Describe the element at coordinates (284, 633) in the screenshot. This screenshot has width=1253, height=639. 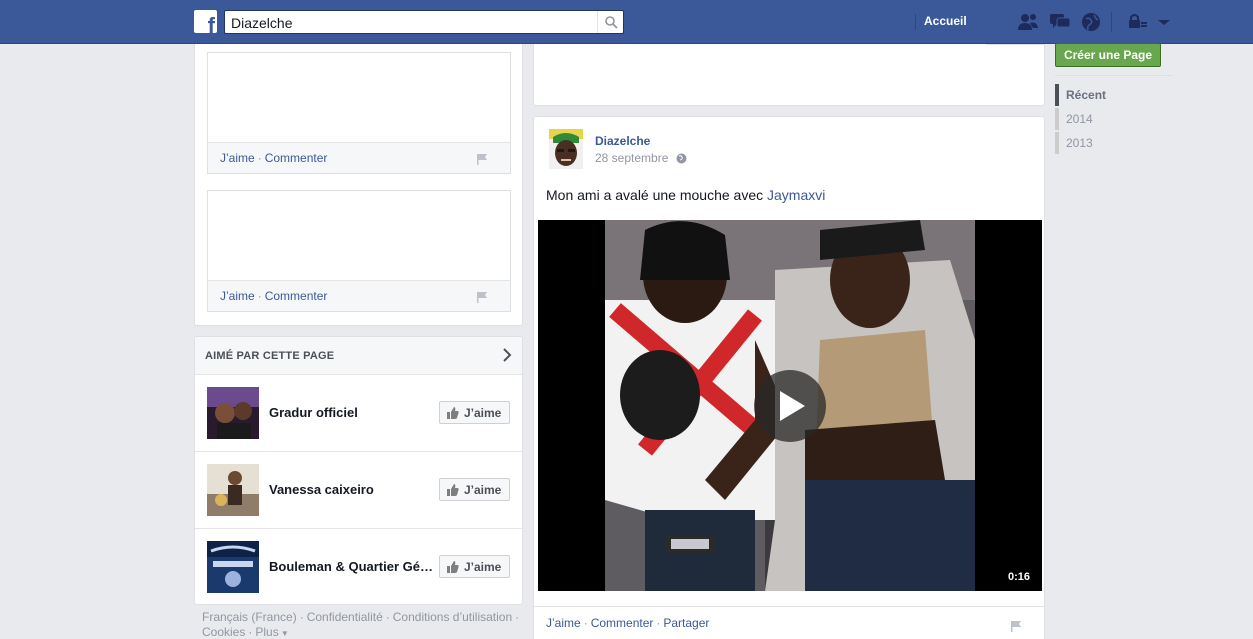
I see `more-dropdown-icon: ▼` at that location.